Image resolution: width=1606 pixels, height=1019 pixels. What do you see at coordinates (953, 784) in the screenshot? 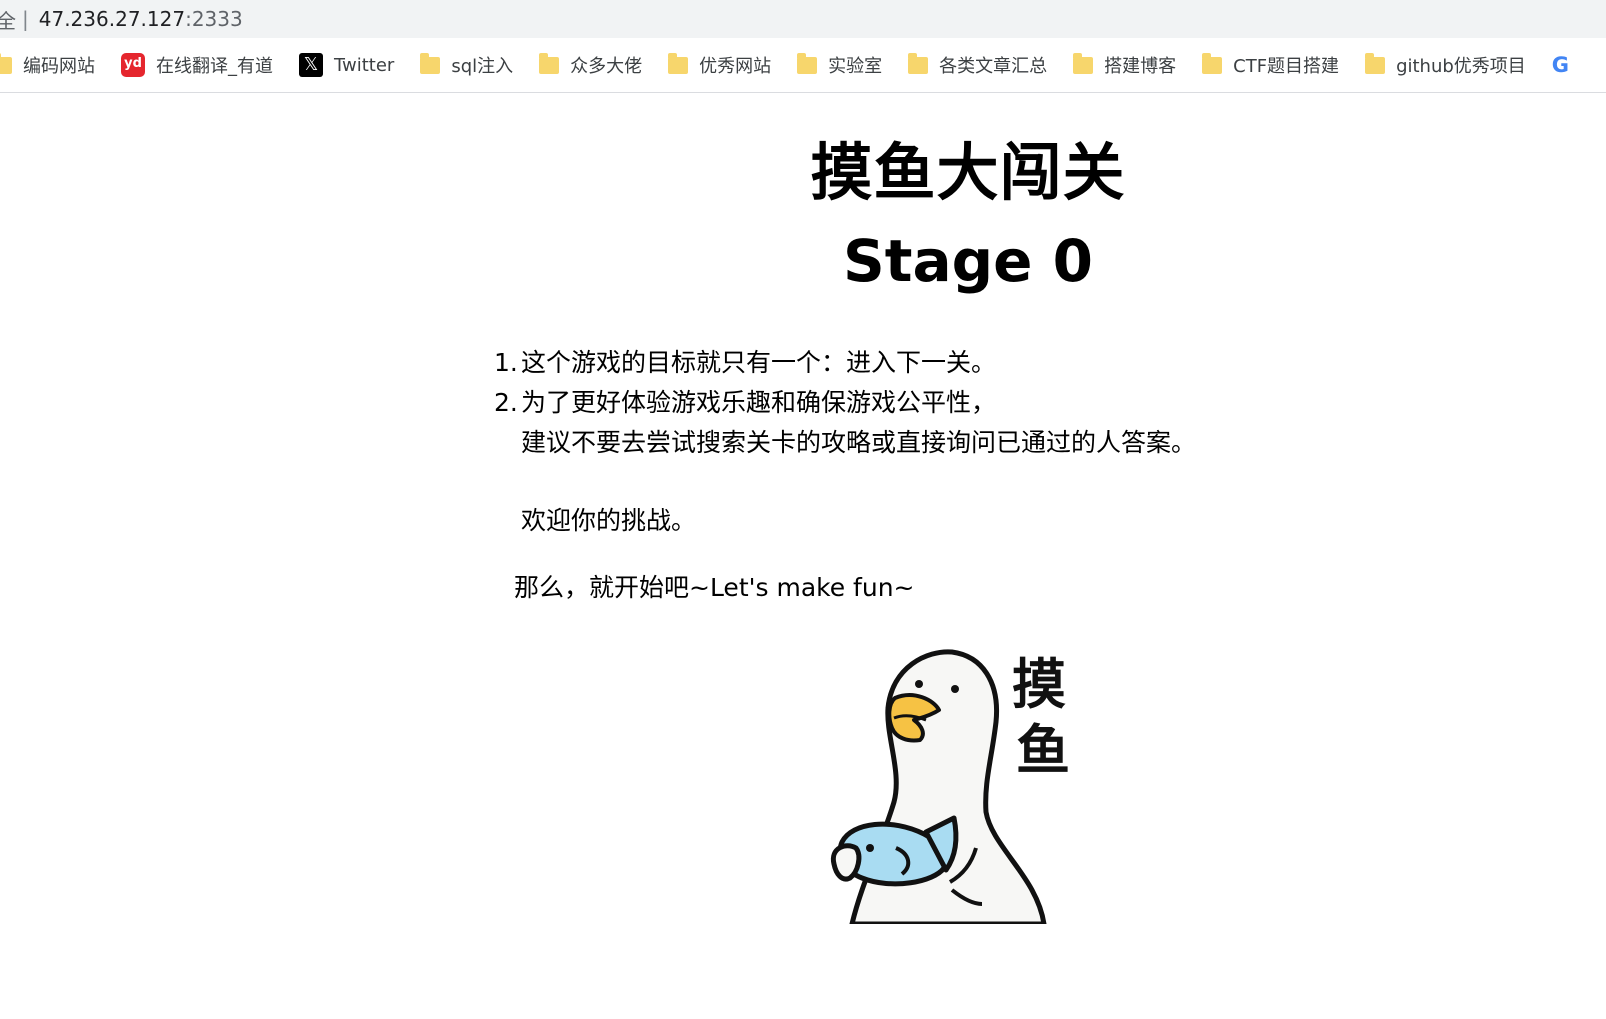
I see `duck-holding-fish-illustration: 摸 鱼` at bounding box center [953, 784].